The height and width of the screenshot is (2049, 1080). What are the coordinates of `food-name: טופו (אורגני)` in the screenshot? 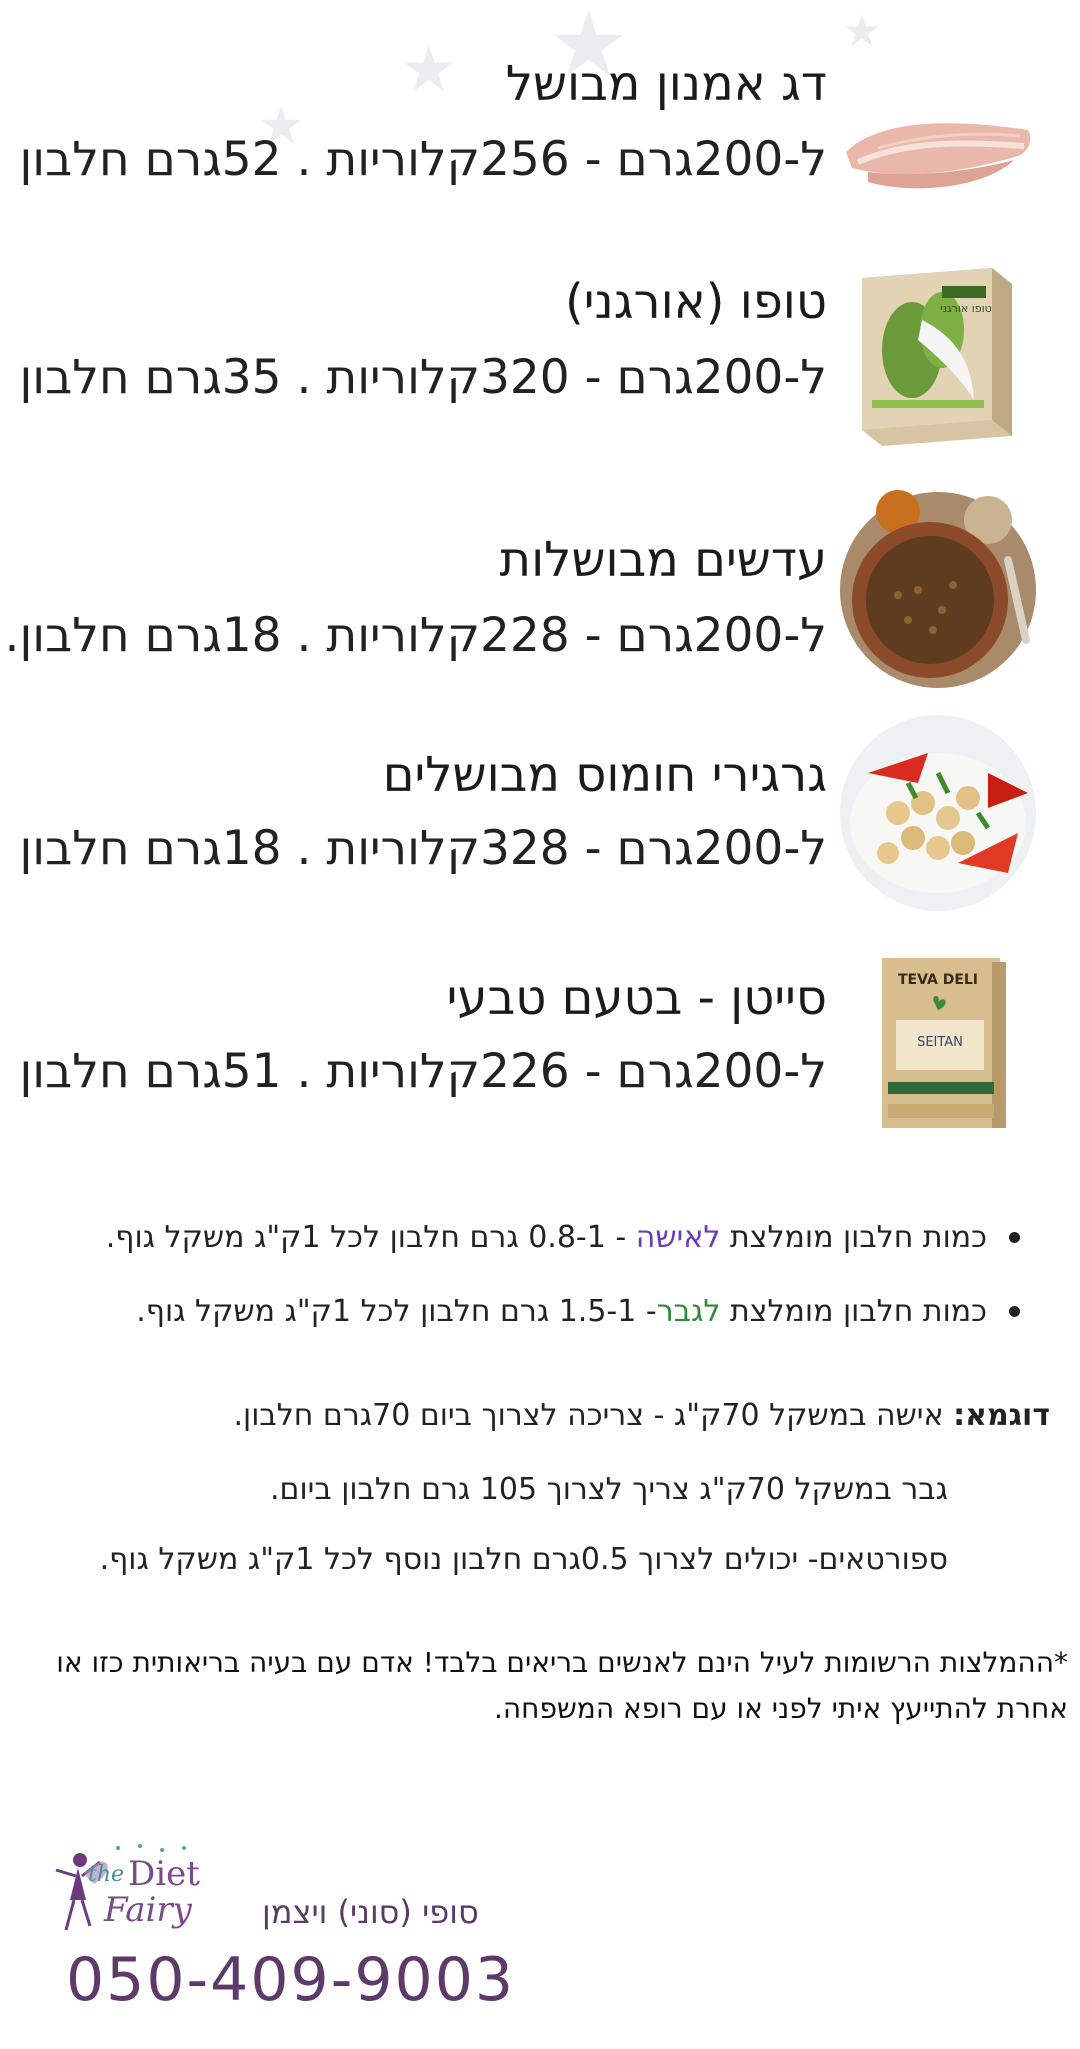 It's located at (696, 302).